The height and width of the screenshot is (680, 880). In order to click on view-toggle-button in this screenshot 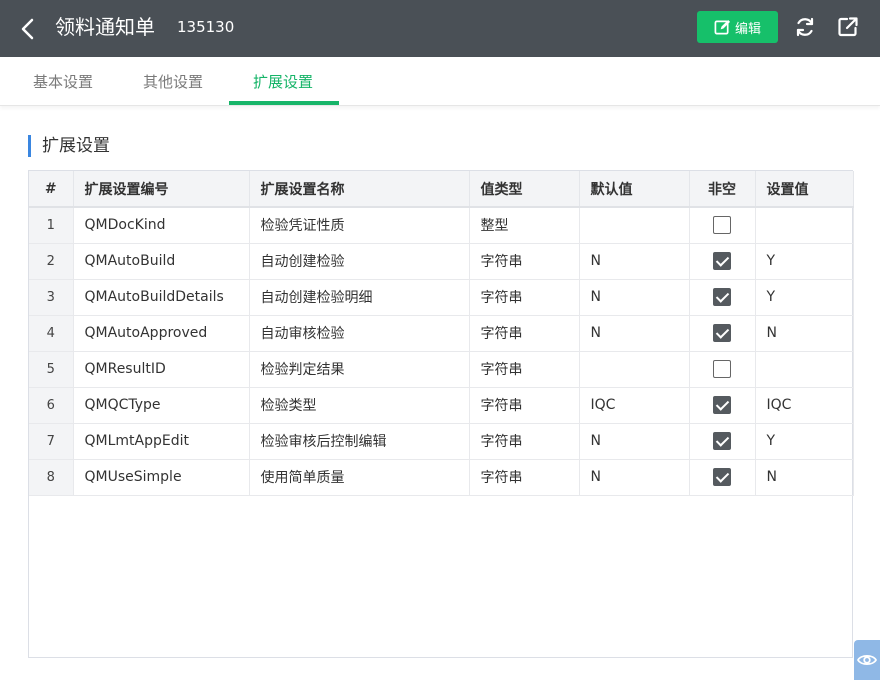, I will do `click(867, 660)`.